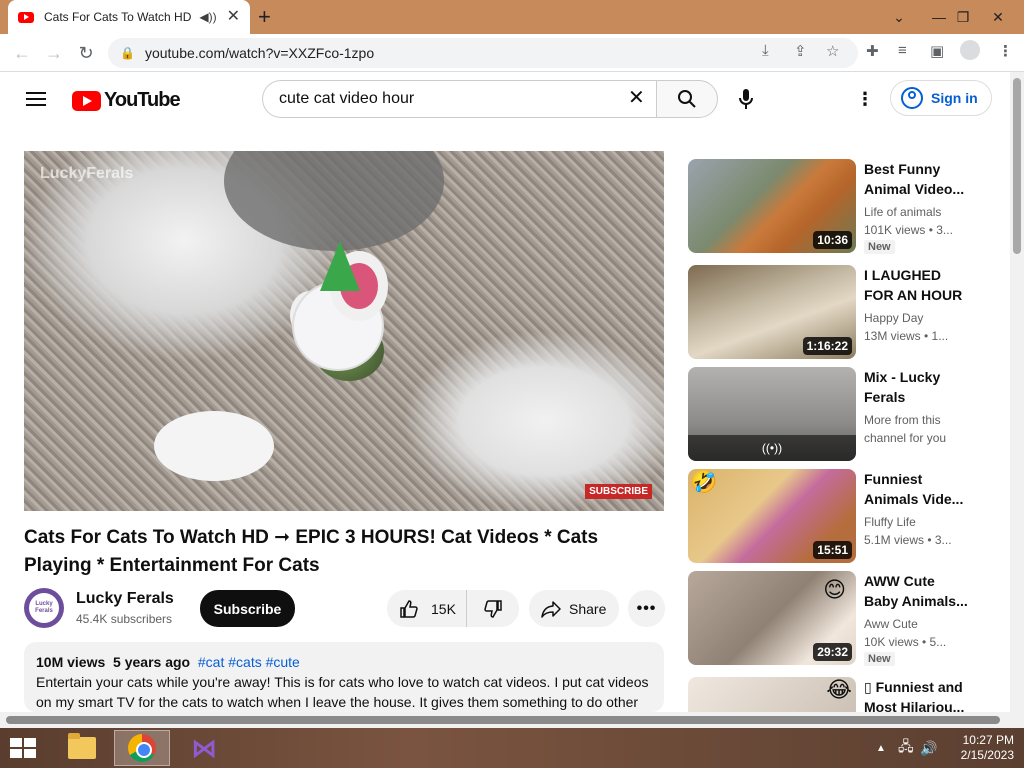  I want to click on windows-taskbar: ⋈ ▲ 🖧 🔊 10:27 PM 2/15/2023, so click(512, 748).